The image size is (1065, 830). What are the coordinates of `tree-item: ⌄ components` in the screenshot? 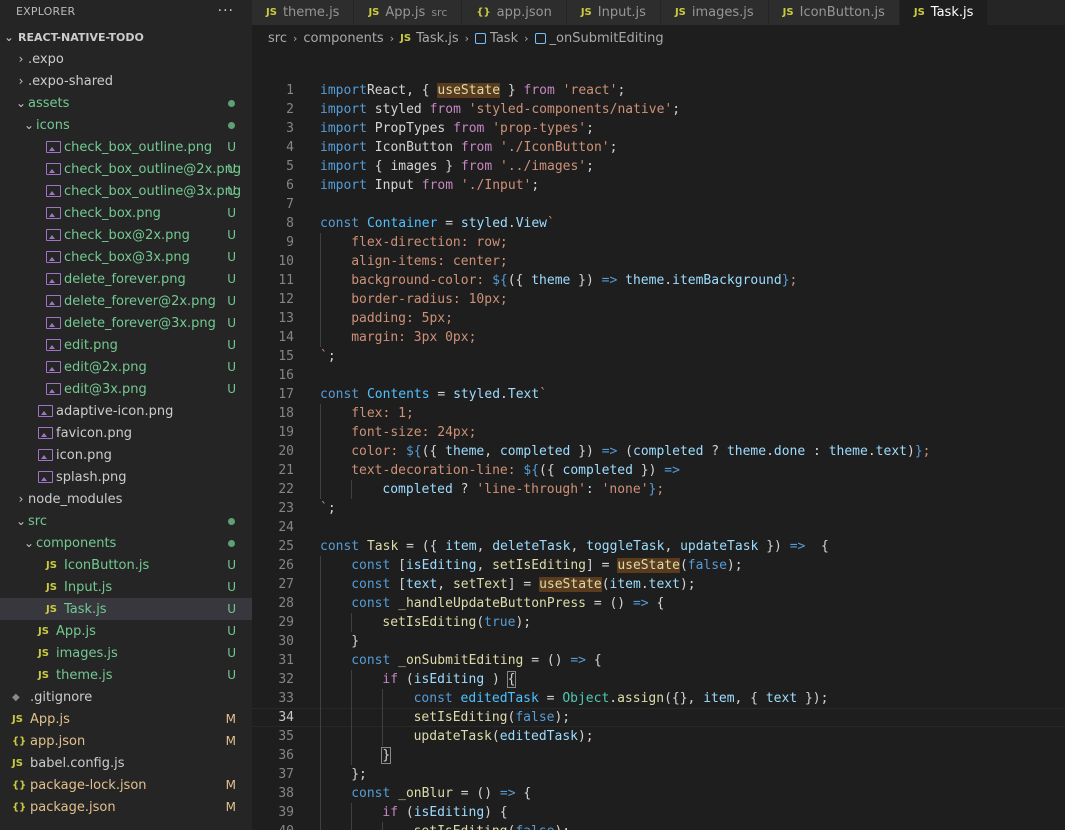 It's located at (126, 543).